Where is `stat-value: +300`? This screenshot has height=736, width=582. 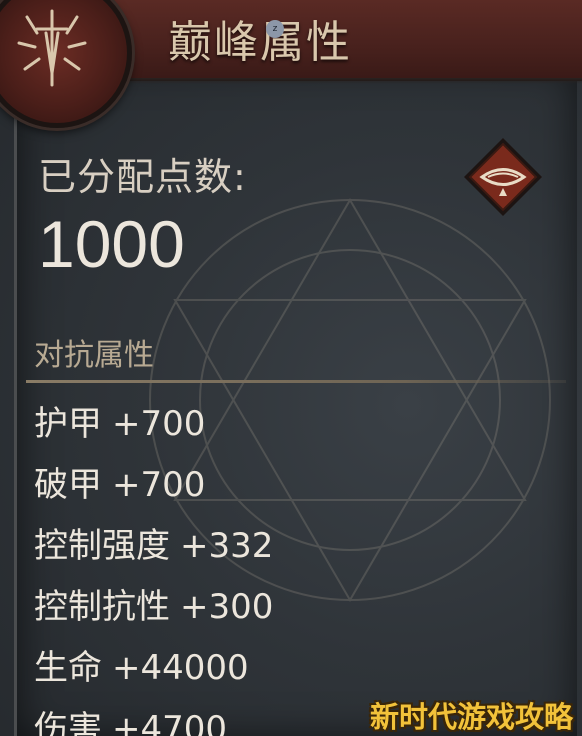 stat-value: +300 is located at coordinates (227, 607).